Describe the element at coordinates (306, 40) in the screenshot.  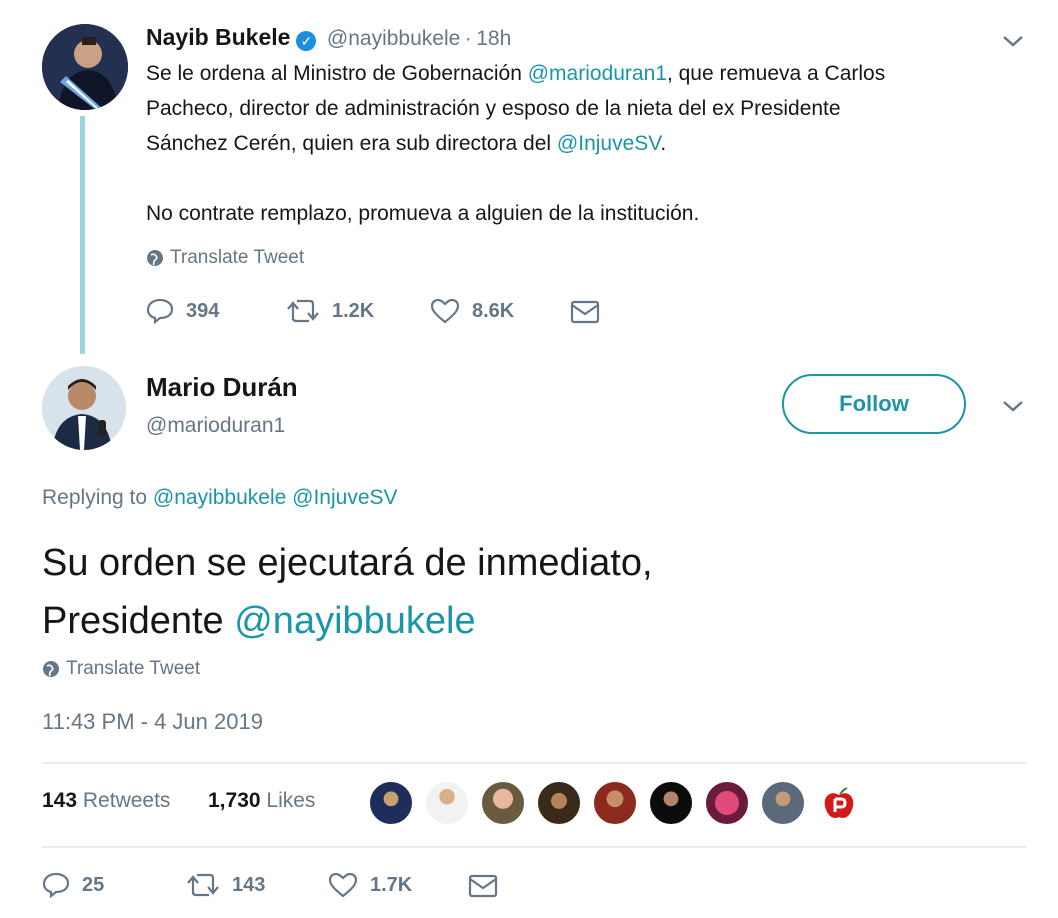
I see `verified-icon: ✓` at that location.